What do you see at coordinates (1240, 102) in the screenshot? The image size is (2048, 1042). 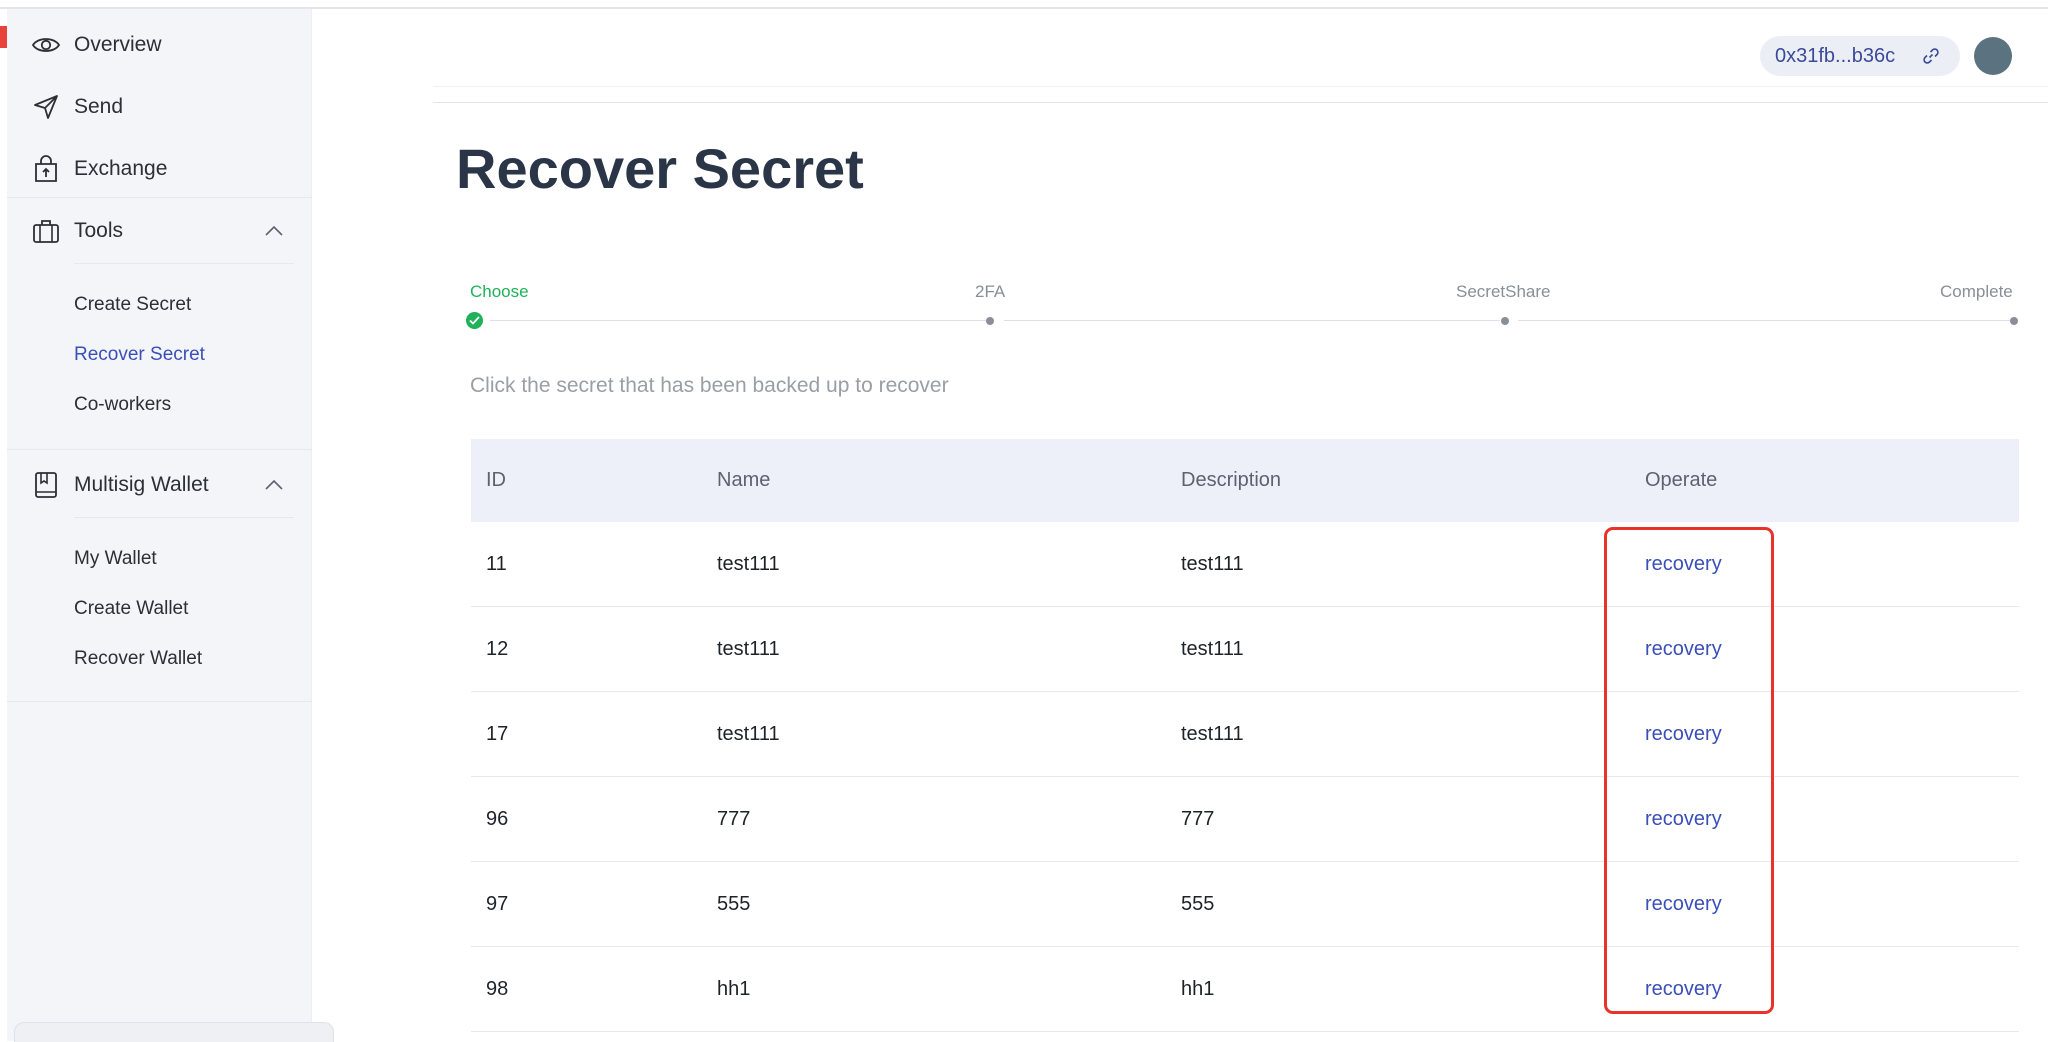 I see `header-divider` at bounding box center [1240, 102].